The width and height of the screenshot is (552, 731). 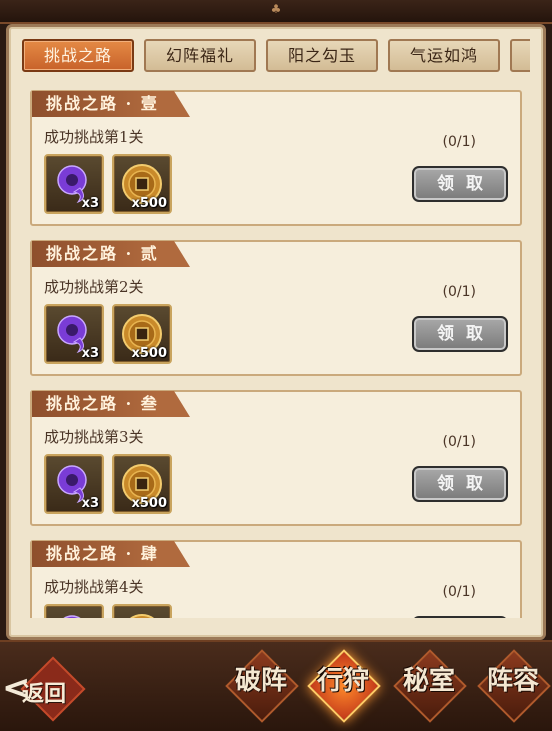 What do you see at coordinates (94, 437) in the screenshot?
I see `mission-description: 成功挑战第3关` at bounding box center [94, 437].